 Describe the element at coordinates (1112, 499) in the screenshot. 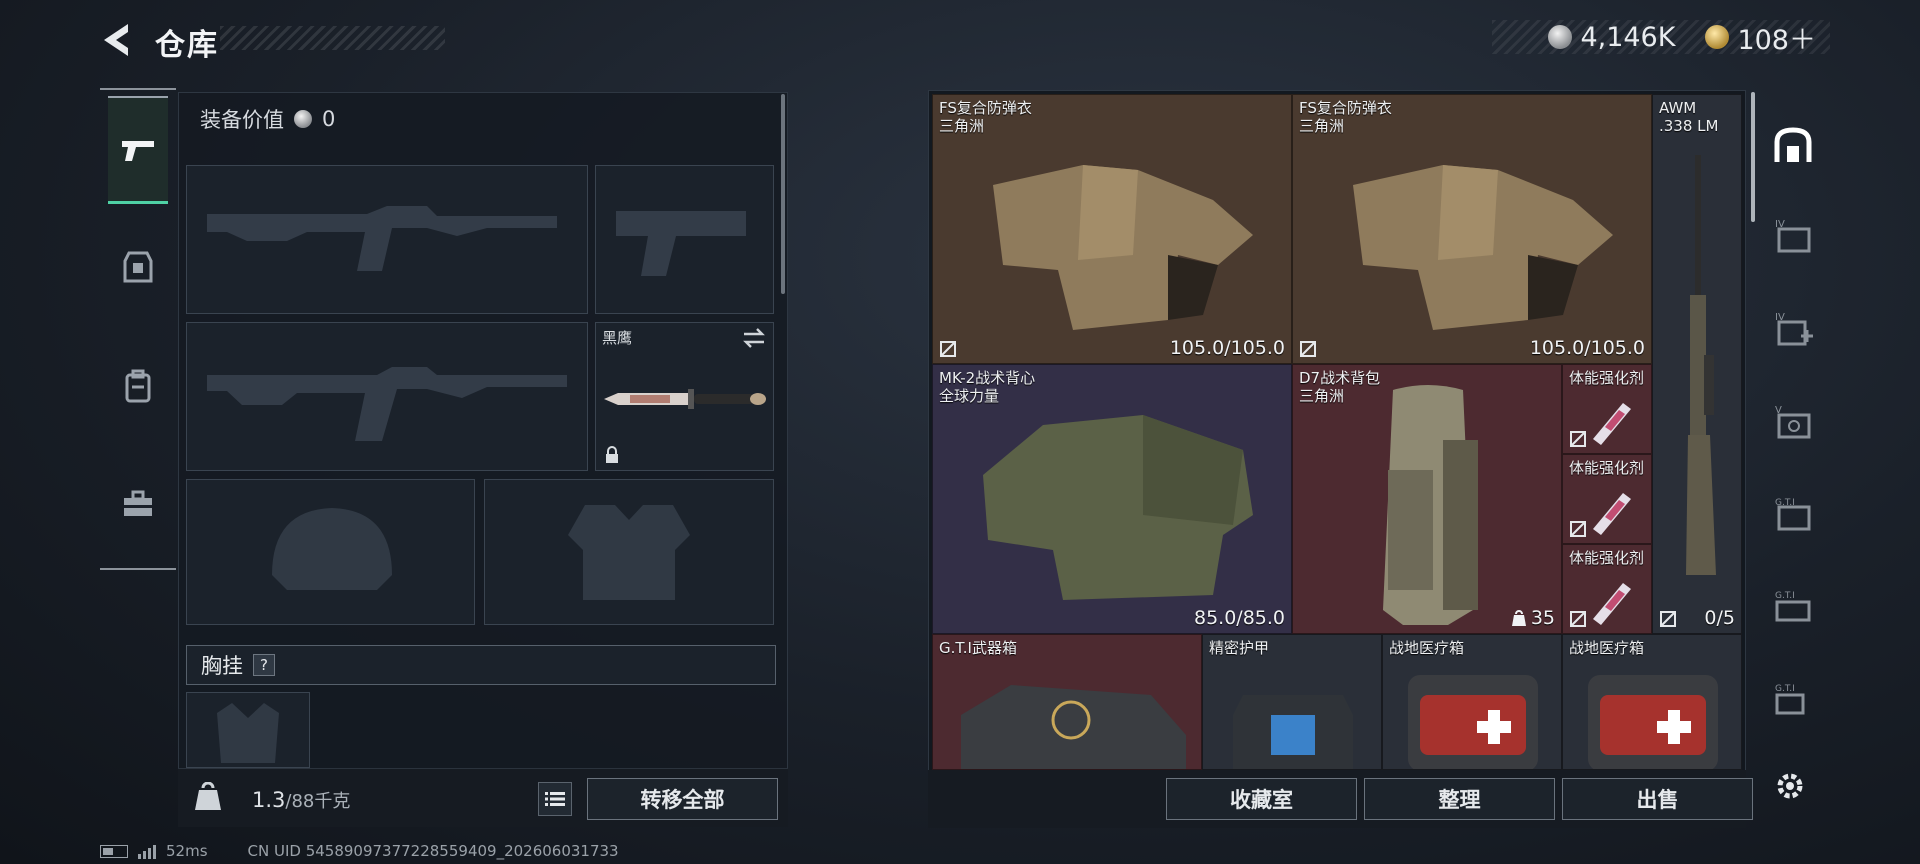

I see `storage-item-vest: MK-2战术背心 全球力量 85.0/85.0` at that location.